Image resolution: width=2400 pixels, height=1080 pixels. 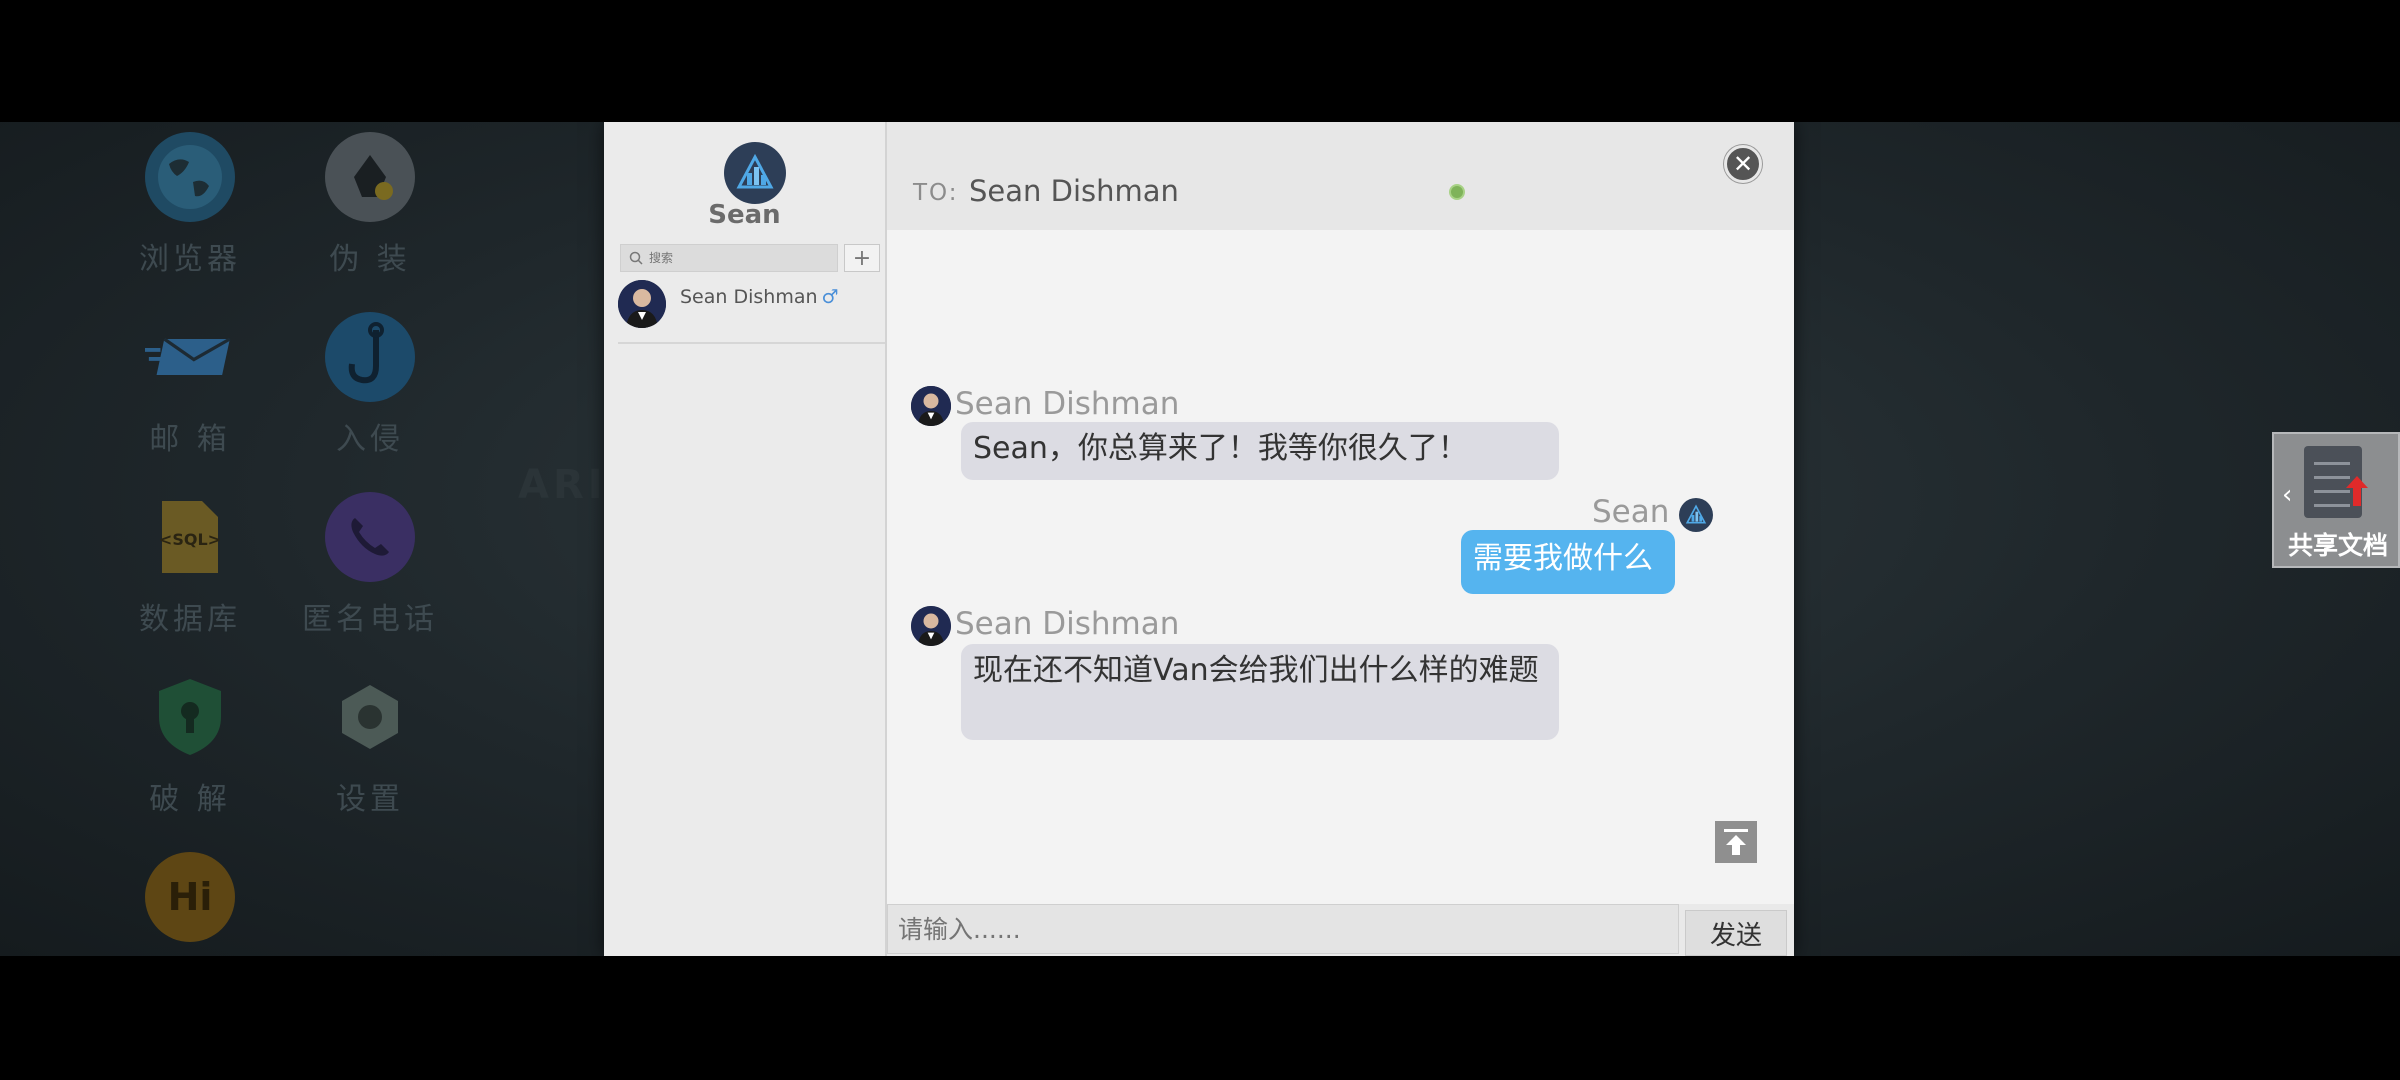 I want to click on gender-male-icon: ♂, so click(x=830, y=297).